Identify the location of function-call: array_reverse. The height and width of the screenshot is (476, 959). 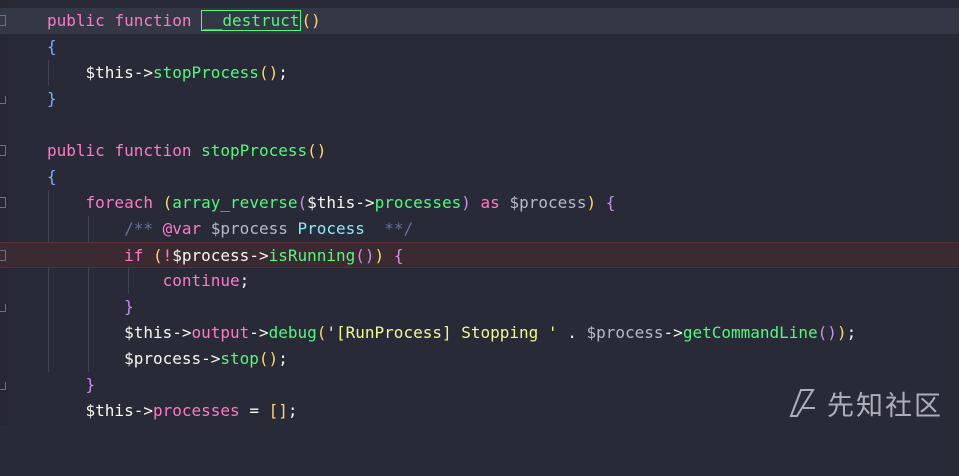
(235, 202).